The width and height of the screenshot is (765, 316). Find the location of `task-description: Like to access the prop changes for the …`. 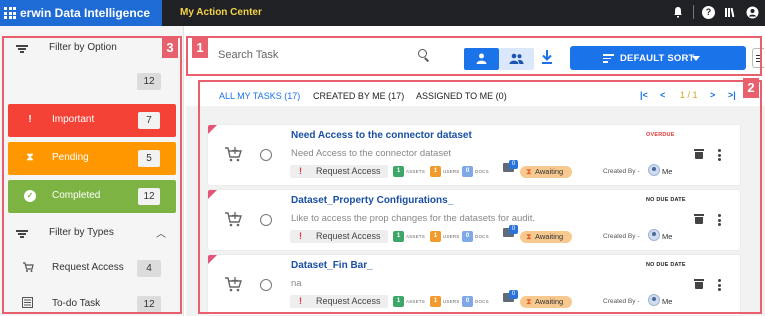

task-description: Like to access the prop changes for the … is located at coordinates (413, 218).